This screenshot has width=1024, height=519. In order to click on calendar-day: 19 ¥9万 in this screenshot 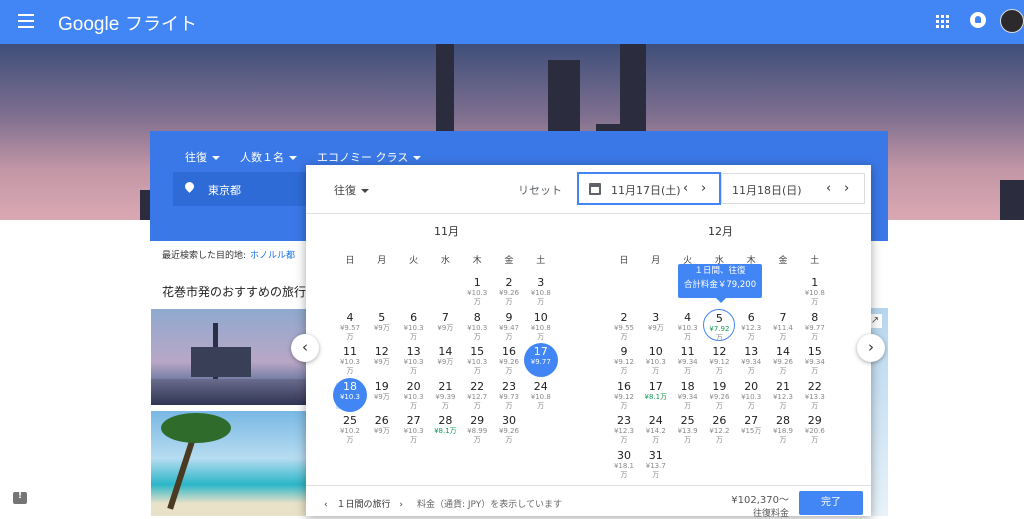, I will do `click(382, 395)`.